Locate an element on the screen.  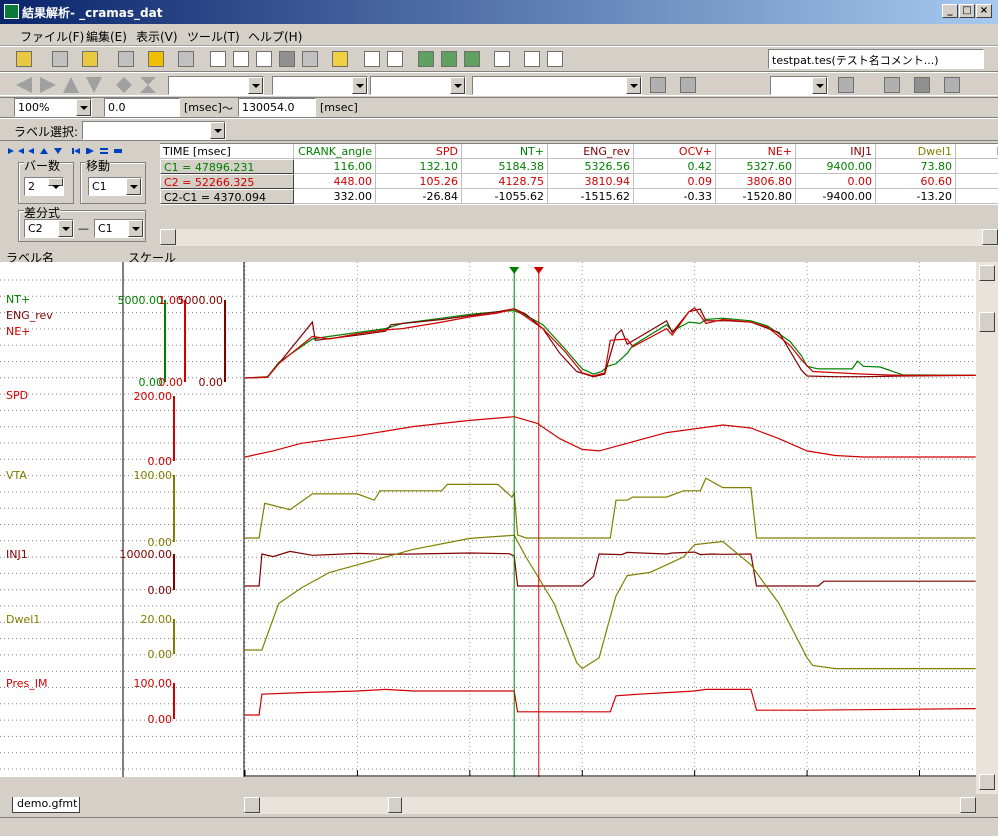
range-icon is located at coordinates (372, 59).